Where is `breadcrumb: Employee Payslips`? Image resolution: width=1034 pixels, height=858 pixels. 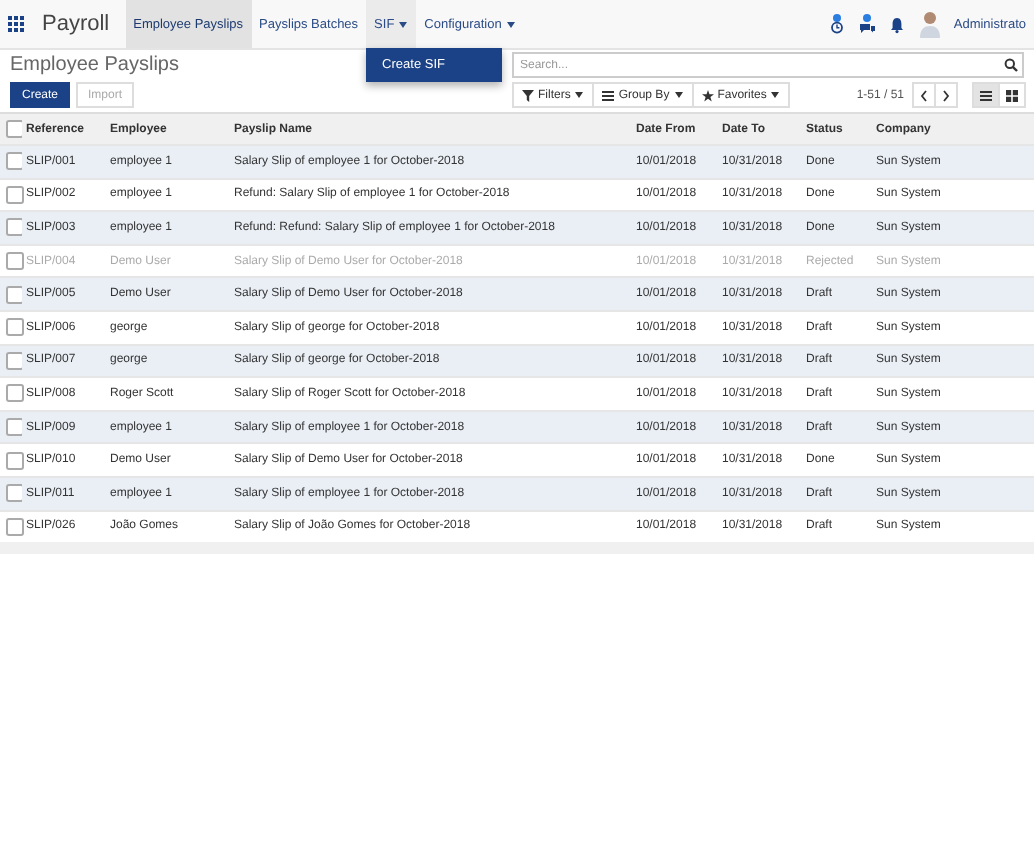 breadcrumb: Employee Payslips is located at coordinates (94, 65).